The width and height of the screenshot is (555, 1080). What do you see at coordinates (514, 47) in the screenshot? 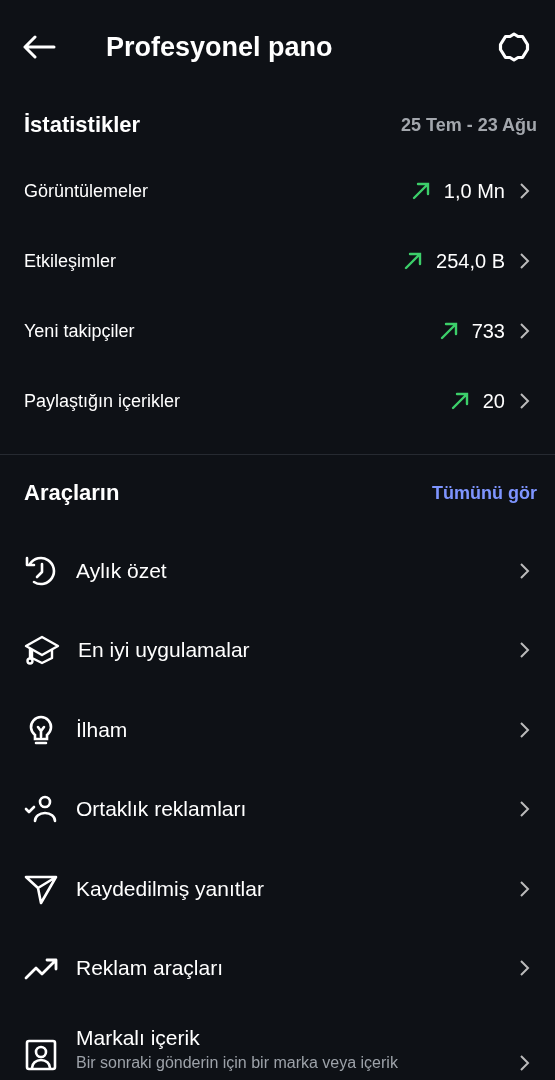
I see `settings-button` at bounding box center [514, 47].